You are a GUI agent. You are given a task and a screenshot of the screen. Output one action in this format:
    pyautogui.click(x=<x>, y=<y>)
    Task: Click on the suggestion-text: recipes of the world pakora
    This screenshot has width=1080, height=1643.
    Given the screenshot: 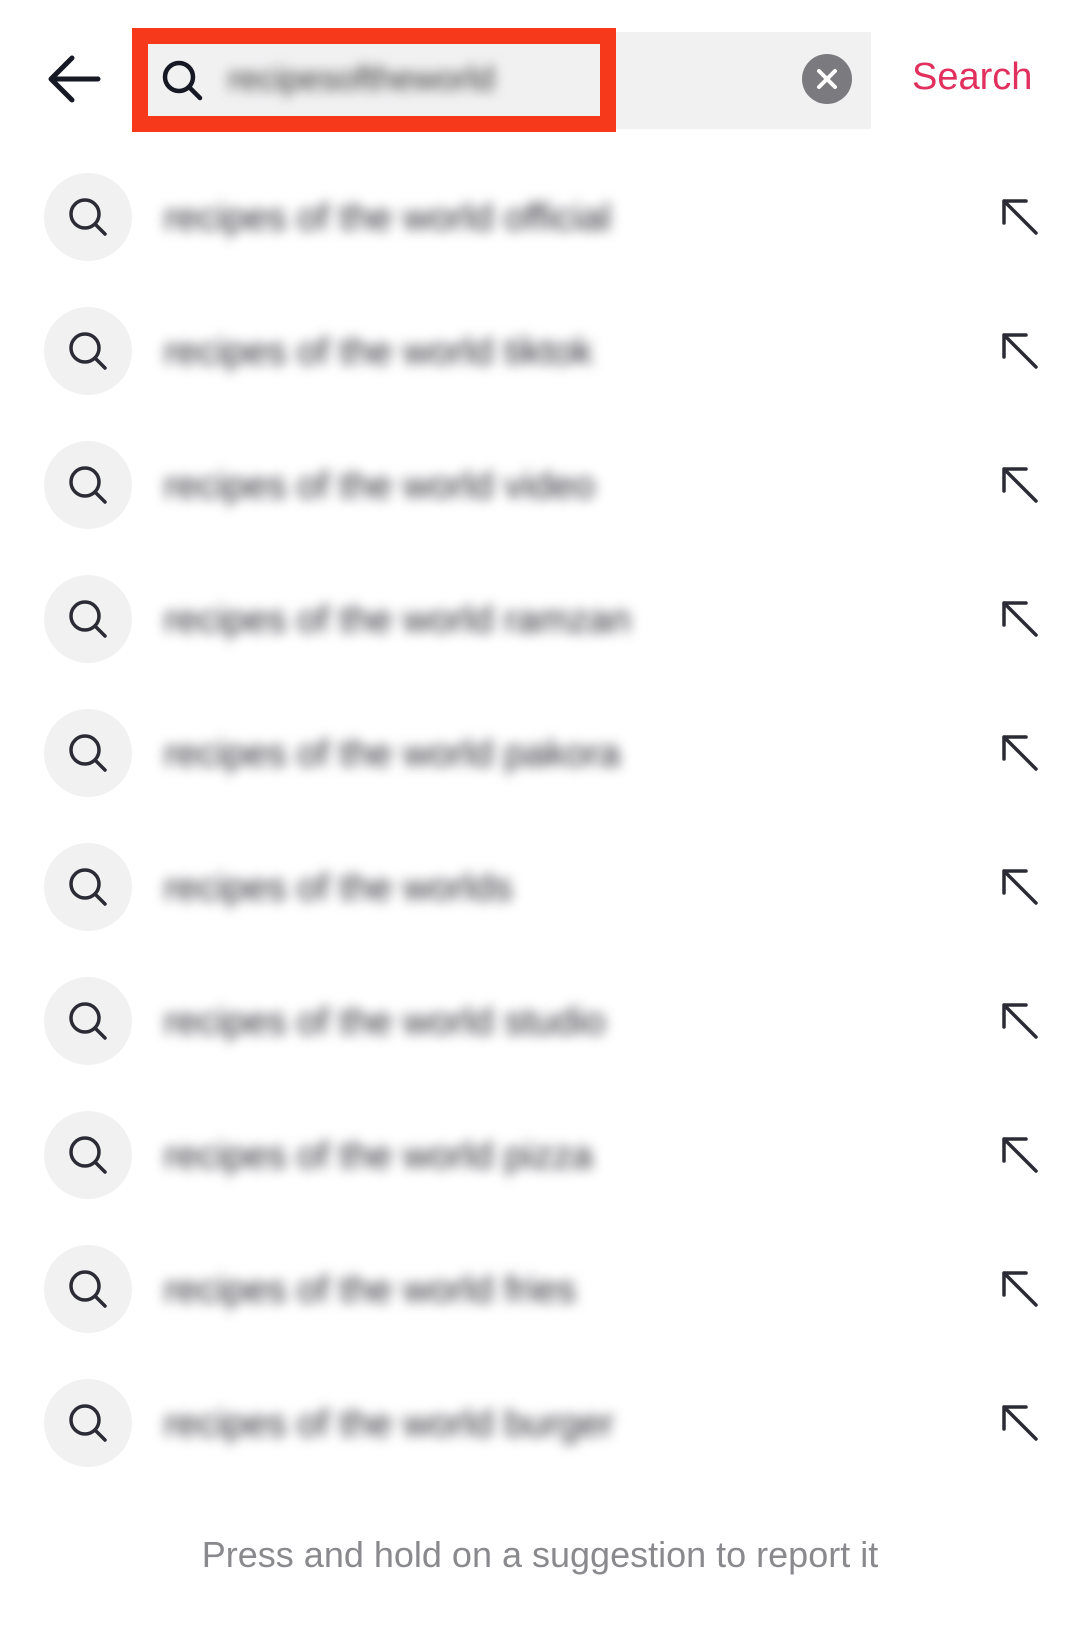 What is the action you would take?
    pyautogui.click(x=392, y=754)
    